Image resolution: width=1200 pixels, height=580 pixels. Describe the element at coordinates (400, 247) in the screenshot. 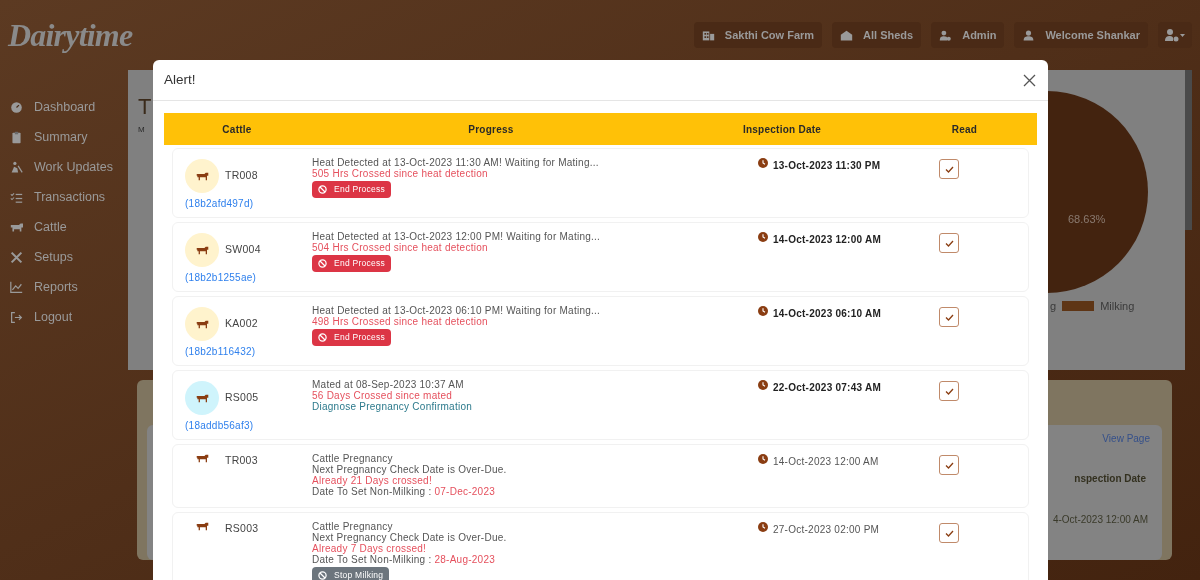

I see `progress-text: 504 Hrs Crossed since heat detection` at that location.